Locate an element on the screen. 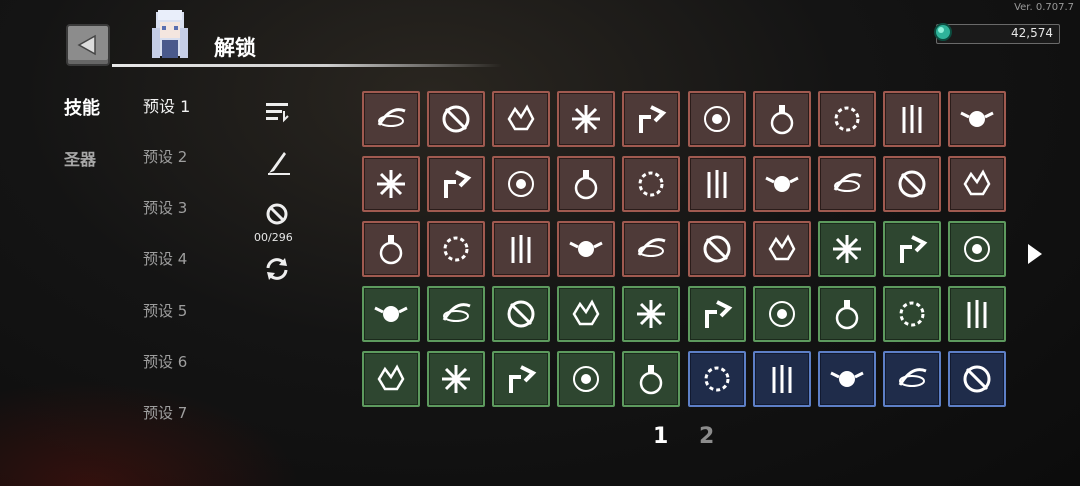  shard-fall-icon is located at coordinates (847, 249).